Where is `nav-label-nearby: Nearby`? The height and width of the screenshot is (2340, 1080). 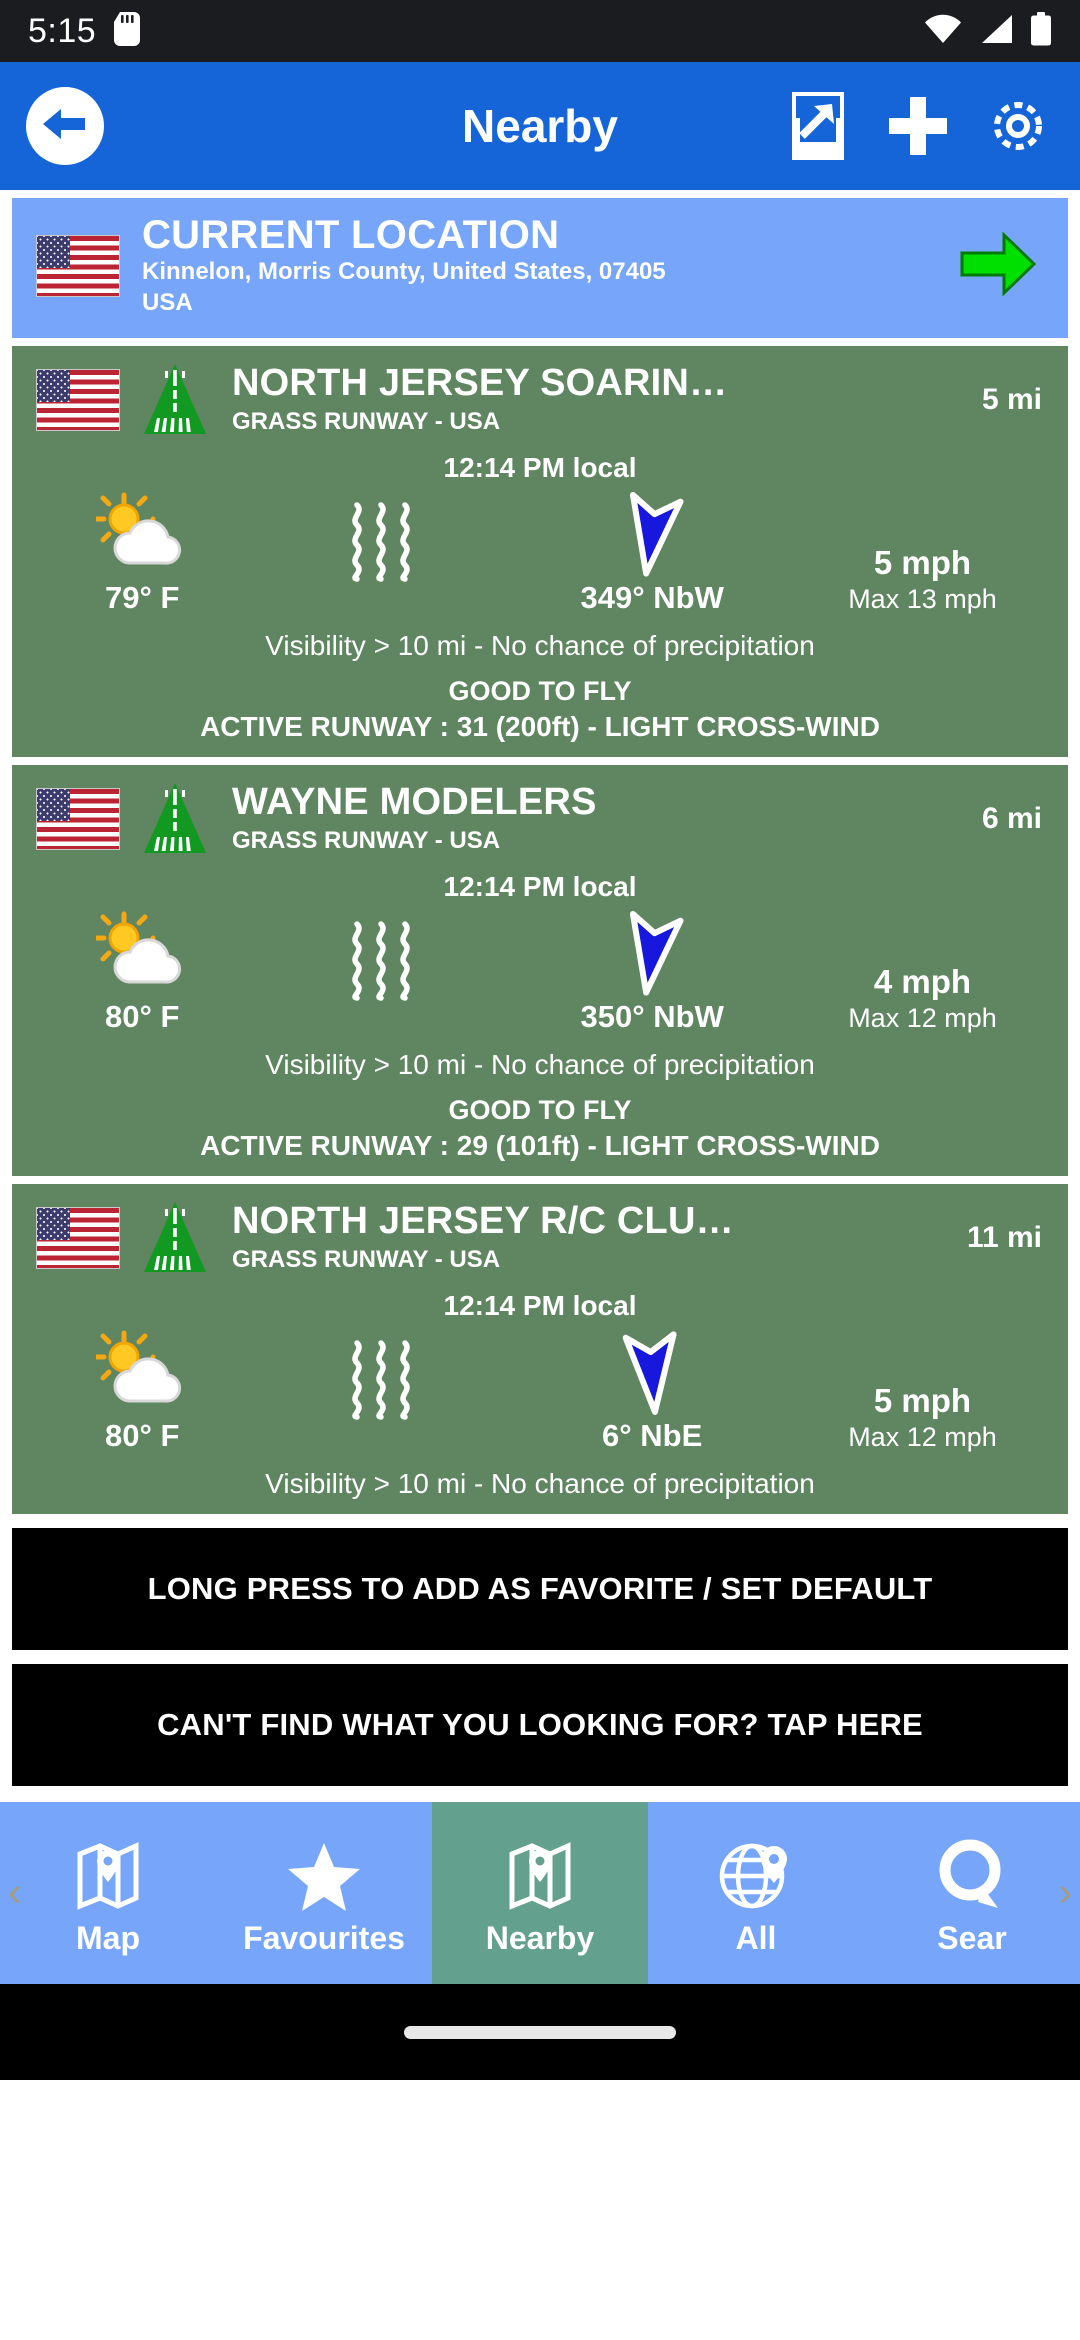
nav-label-nearby: Nearby is located at coordinates (540, 1937).